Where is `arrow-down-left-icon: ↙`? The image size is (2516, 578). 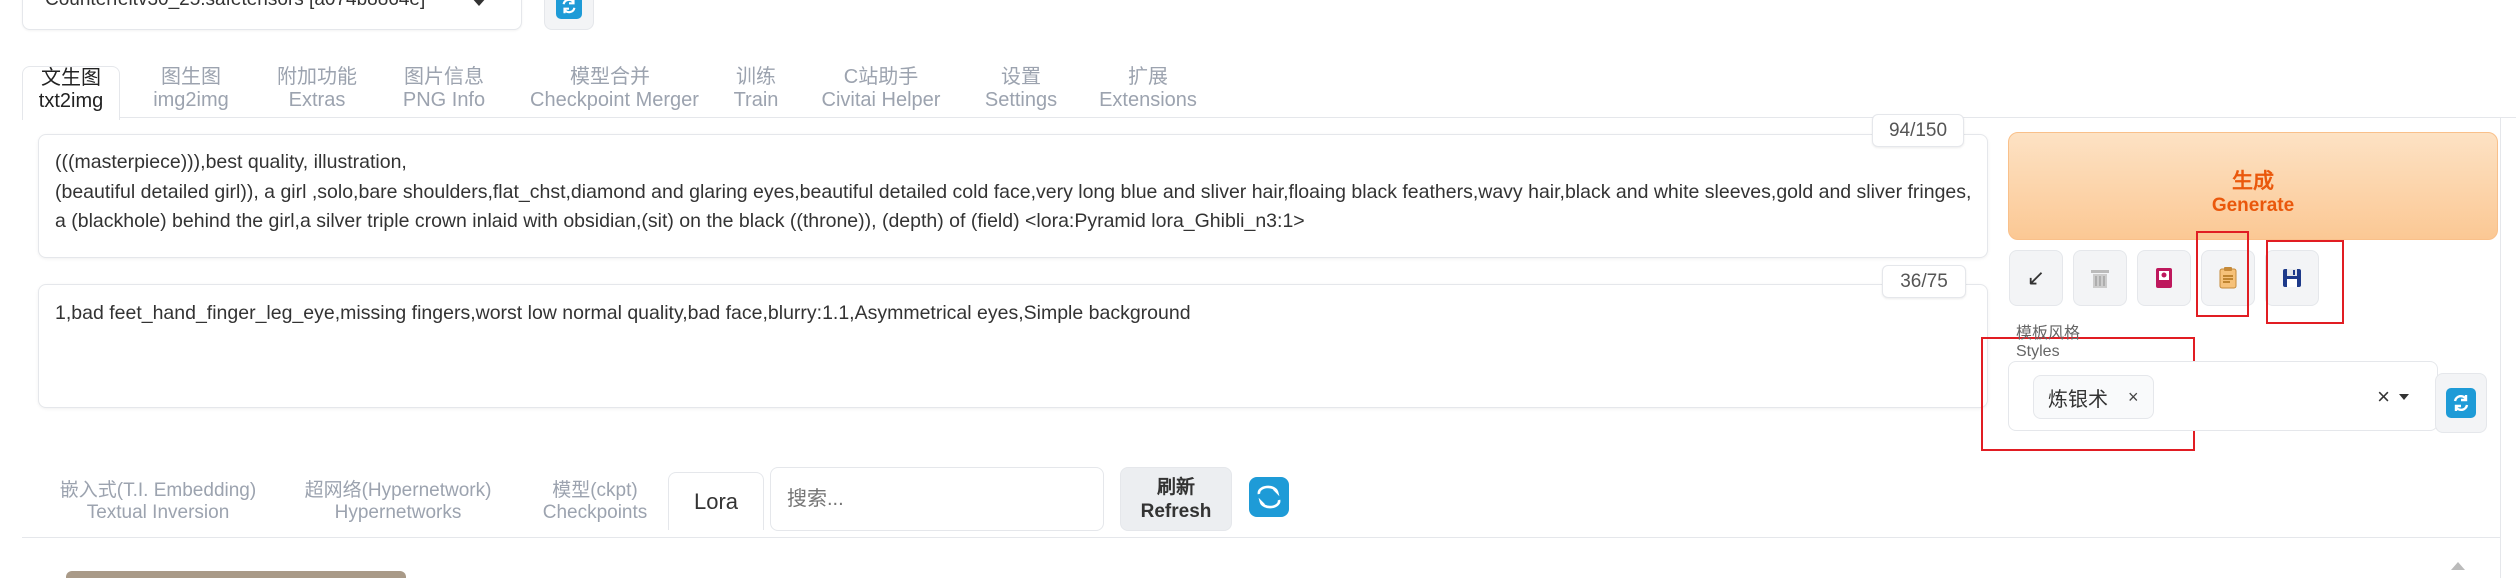 arrow-down-left-icon: ↙ is located at coordinates (2036, 277).